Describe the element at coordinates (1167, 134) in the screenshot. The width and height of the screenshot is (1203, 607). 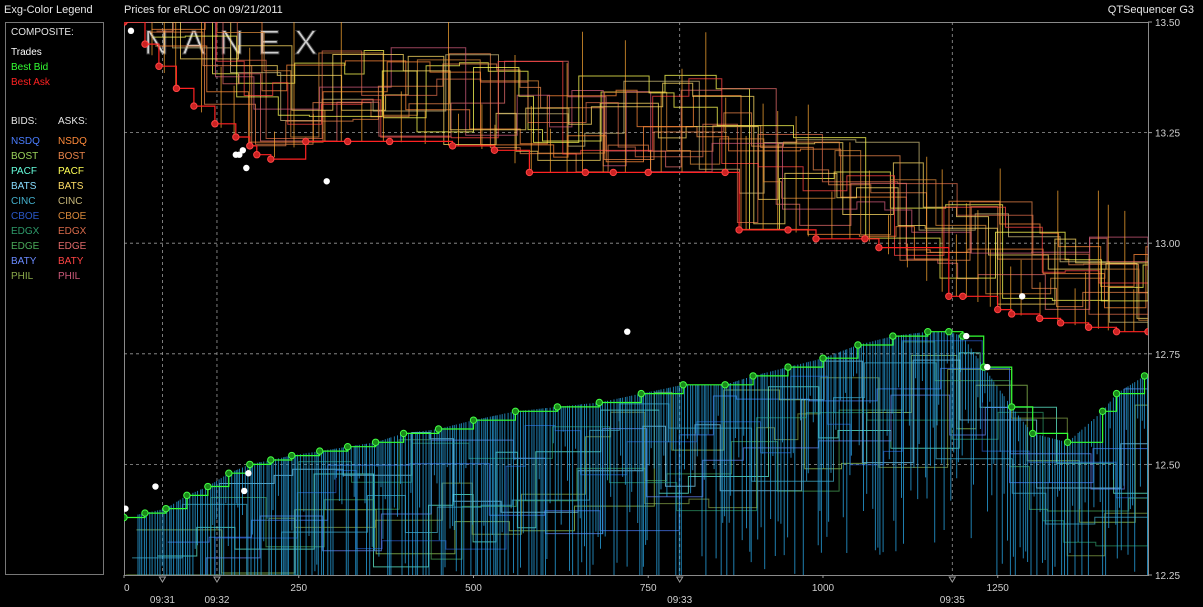
I see `y-tick-label-4: 13.25` at that location.